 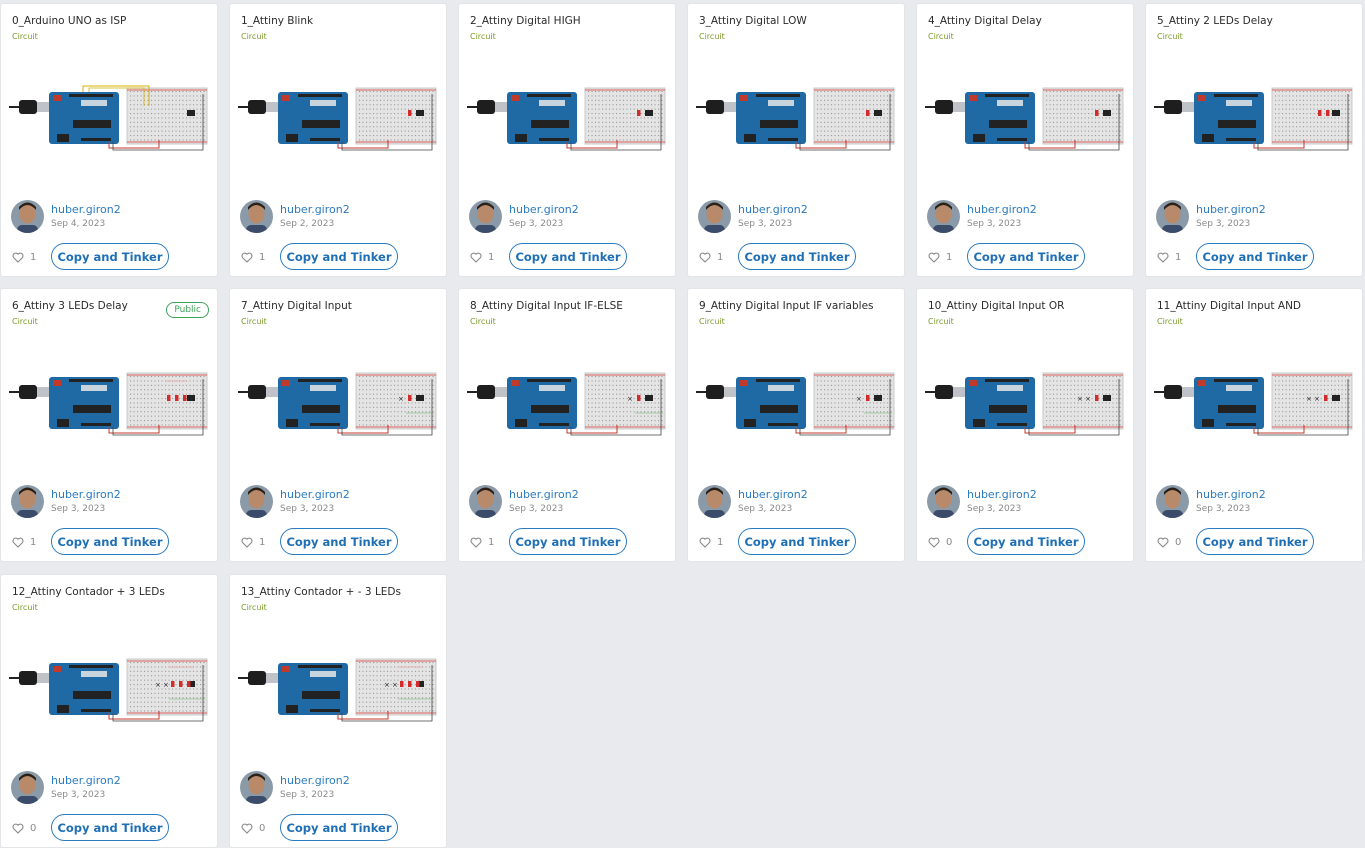 I want to click on project-title: 4_Attiny Digital Delay, so click(x=985, y=21).